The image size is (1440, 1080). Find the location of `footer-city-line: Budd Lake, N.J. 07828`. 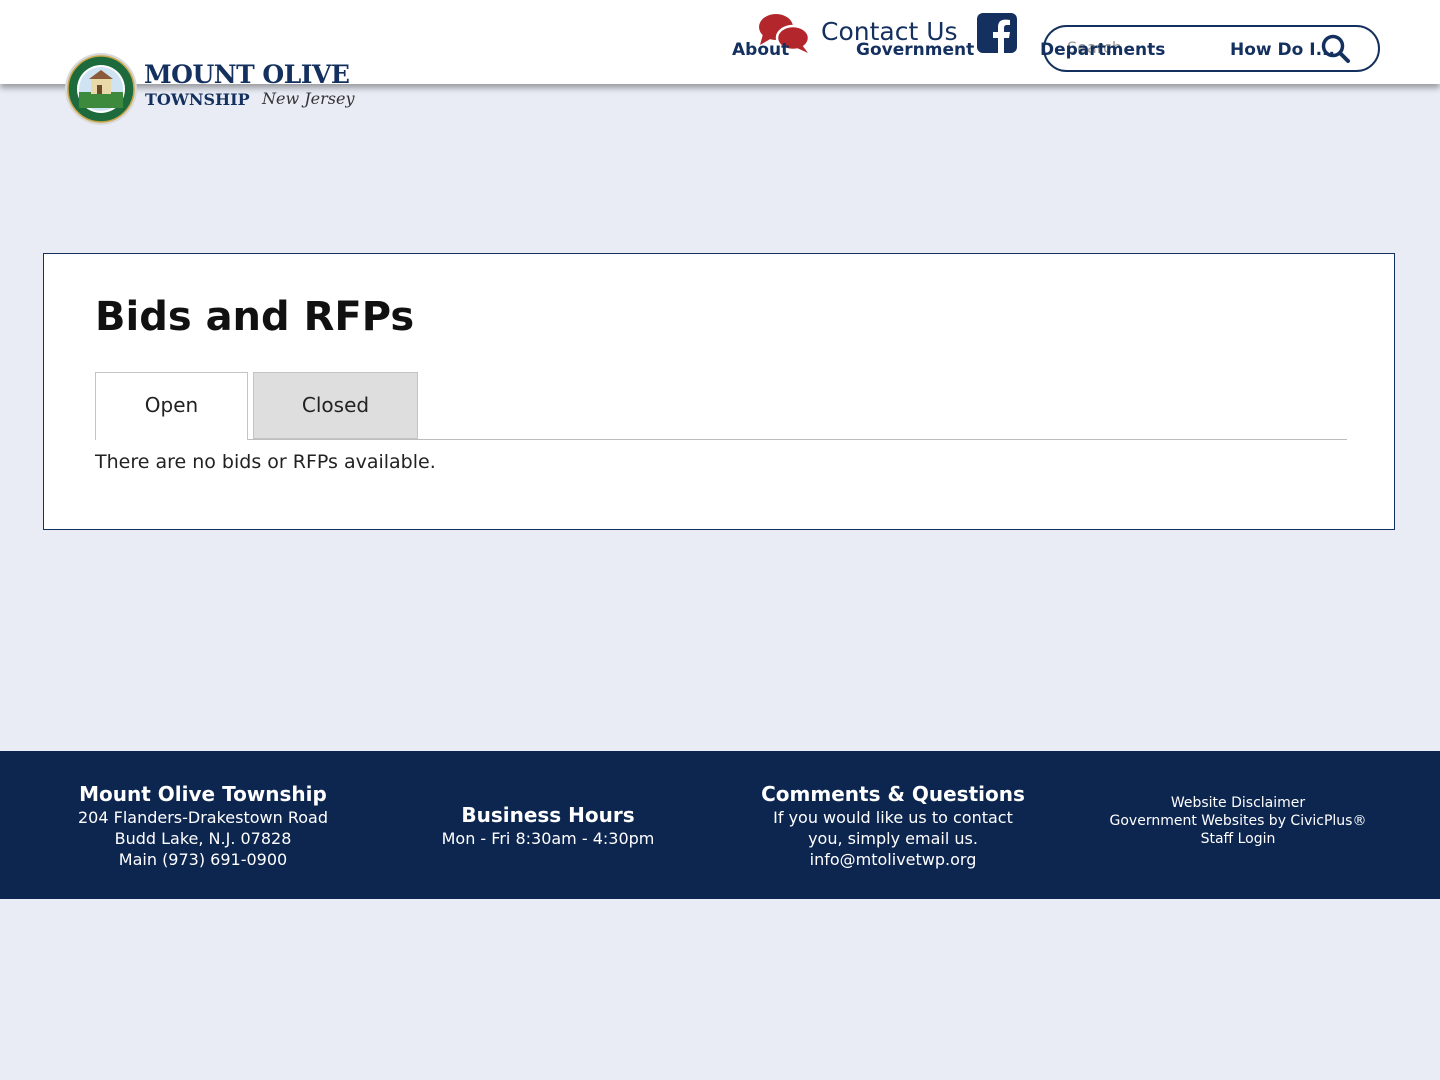

footer-city-line: Budd Lake, N.J. 07828 is located at coordinates (203, 838).